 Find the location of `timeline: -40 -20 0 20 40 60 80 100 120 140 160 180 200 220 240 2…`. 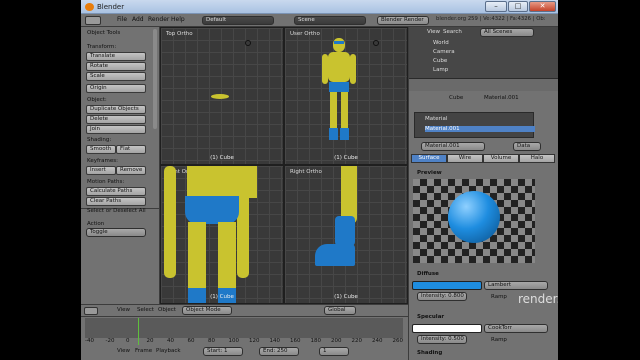

timeline: -40 -20 0 20 40 60 80 100 120 140 160 180 200 220 240 2… is located at coordinates (244, 338).